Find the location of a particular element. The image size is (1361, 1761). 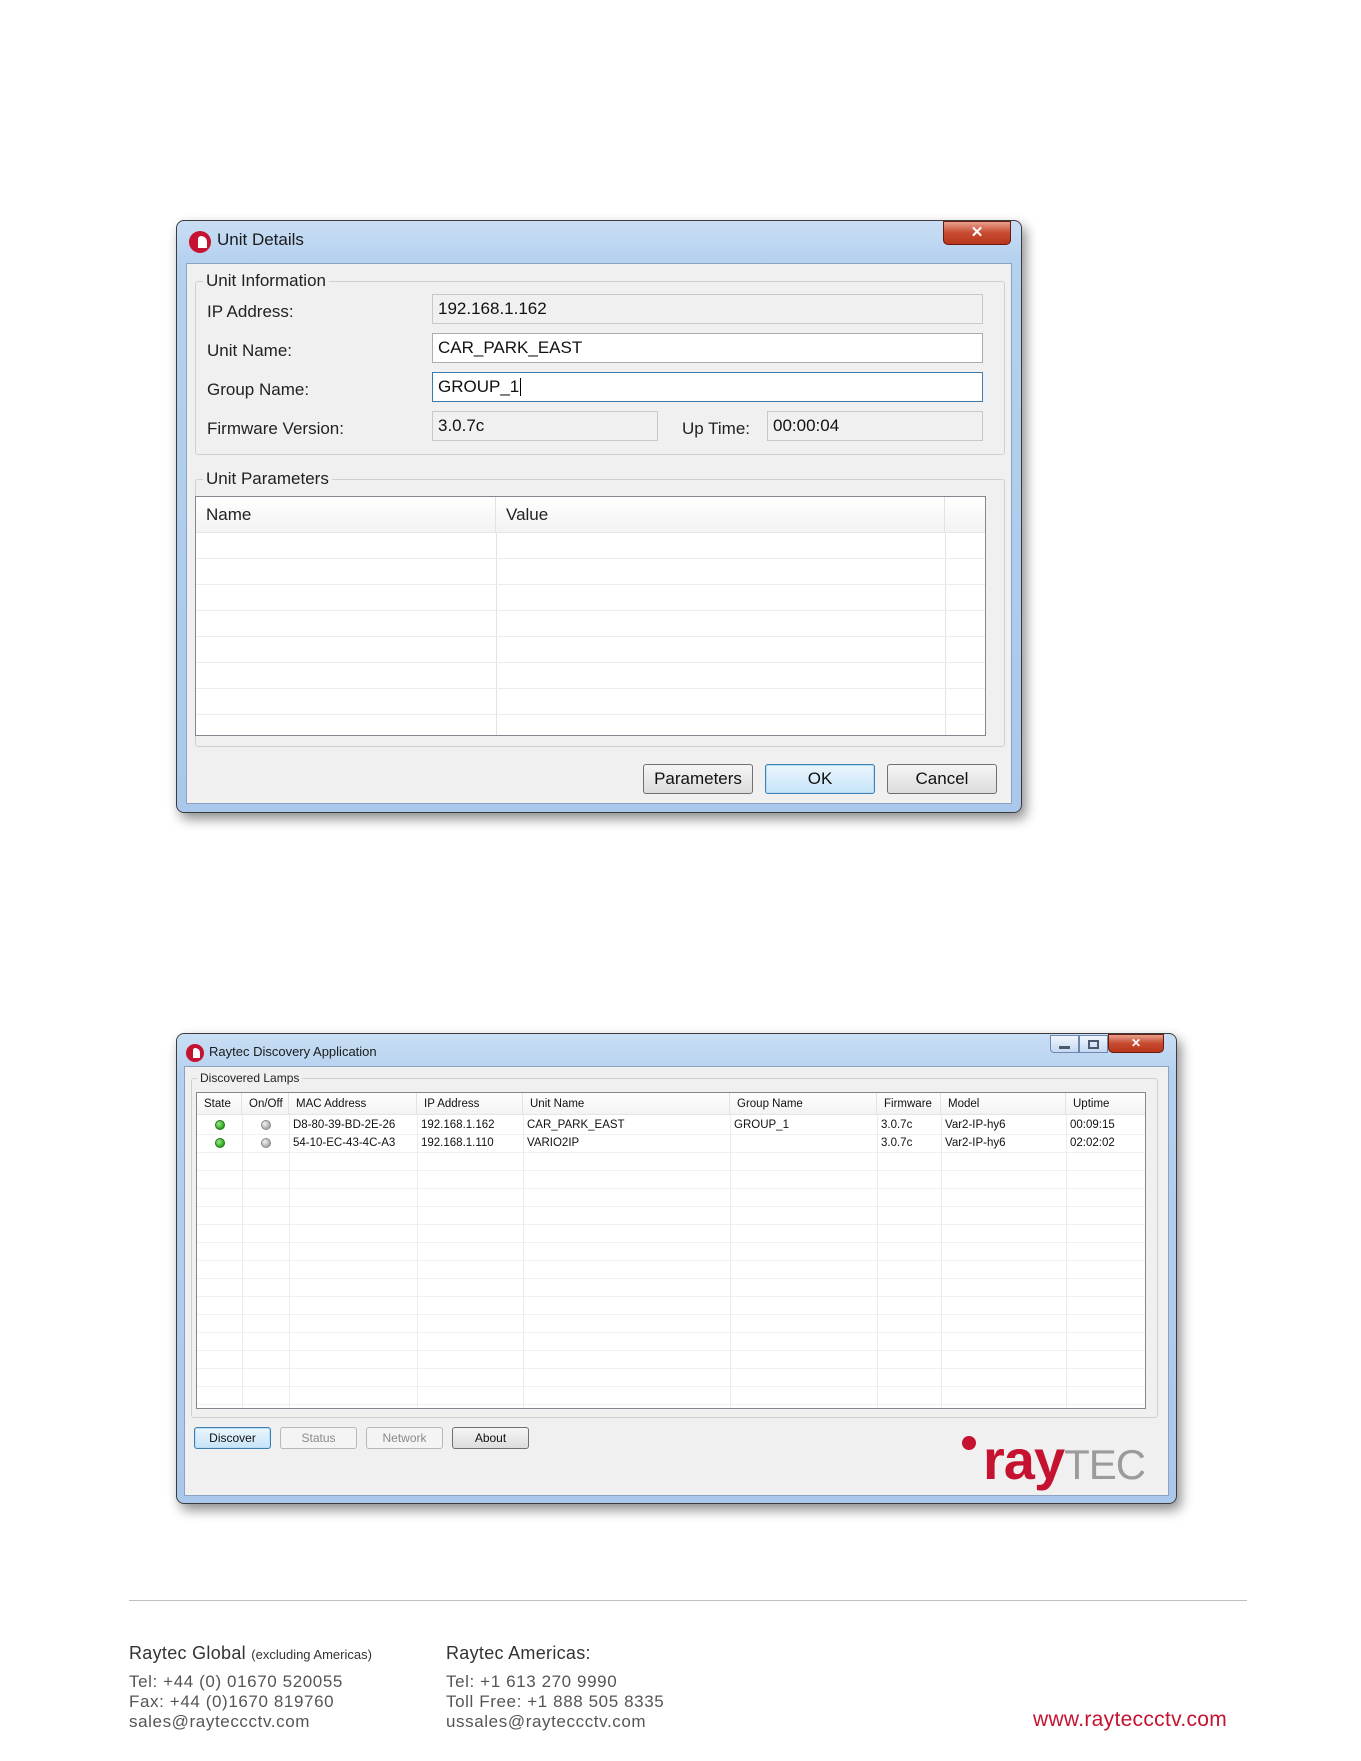

table-header: Name Value is located at coordinates (590, 515).